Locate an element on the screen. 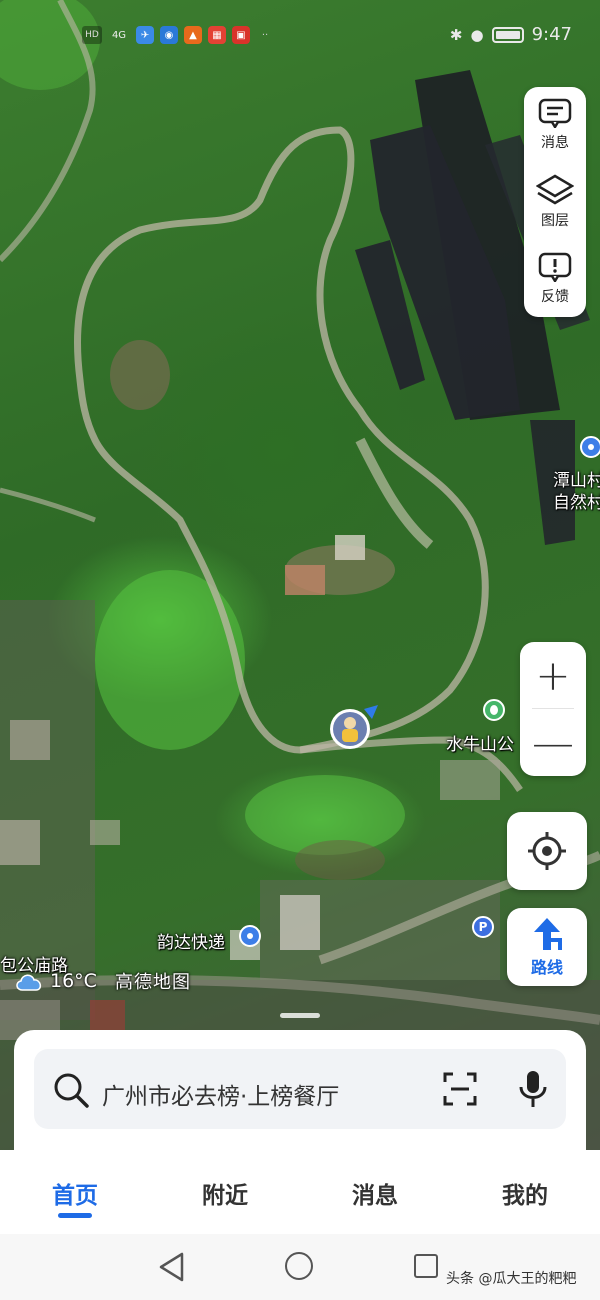  recent-apps-icon is located at coordinates (426, 1266).